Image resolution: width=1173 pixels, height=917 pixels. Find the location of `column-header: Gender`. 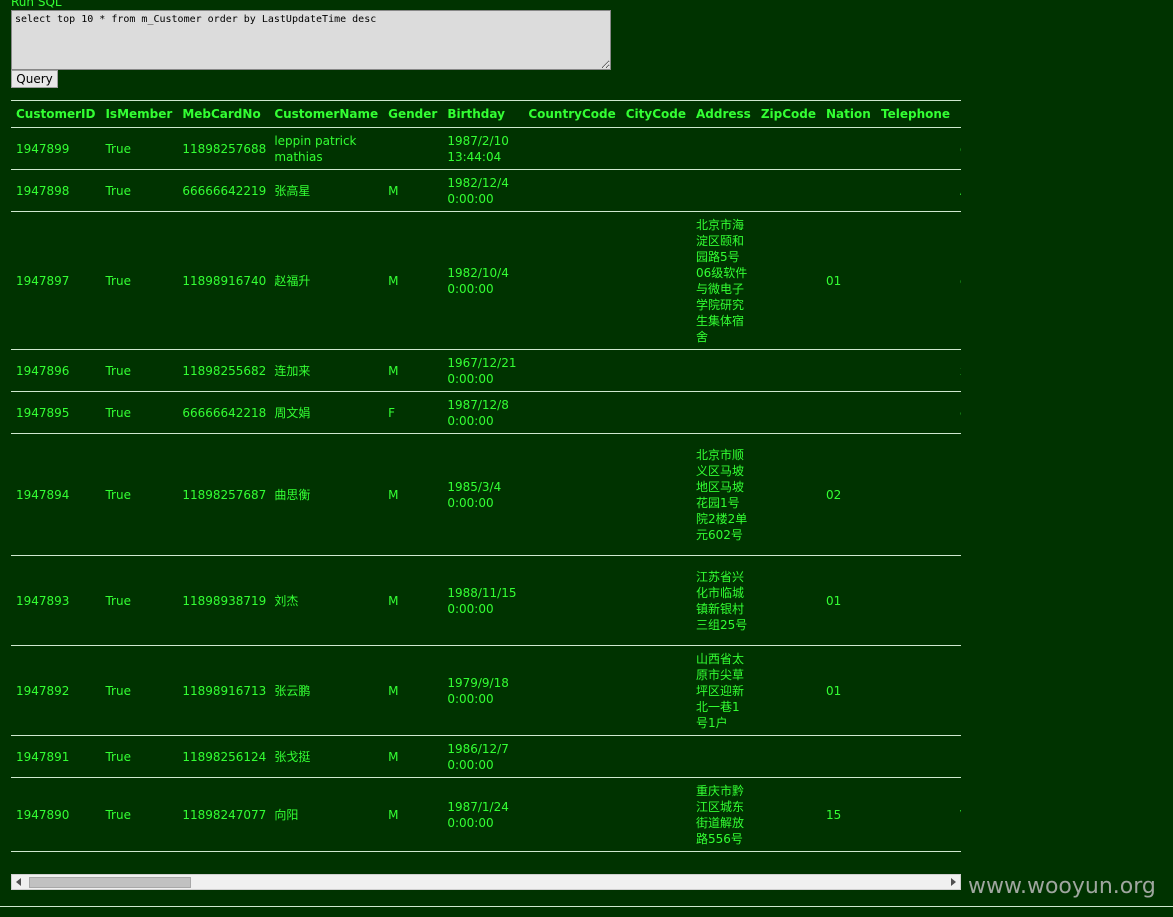

column-header: Gender is located at coordinates (413, 114).